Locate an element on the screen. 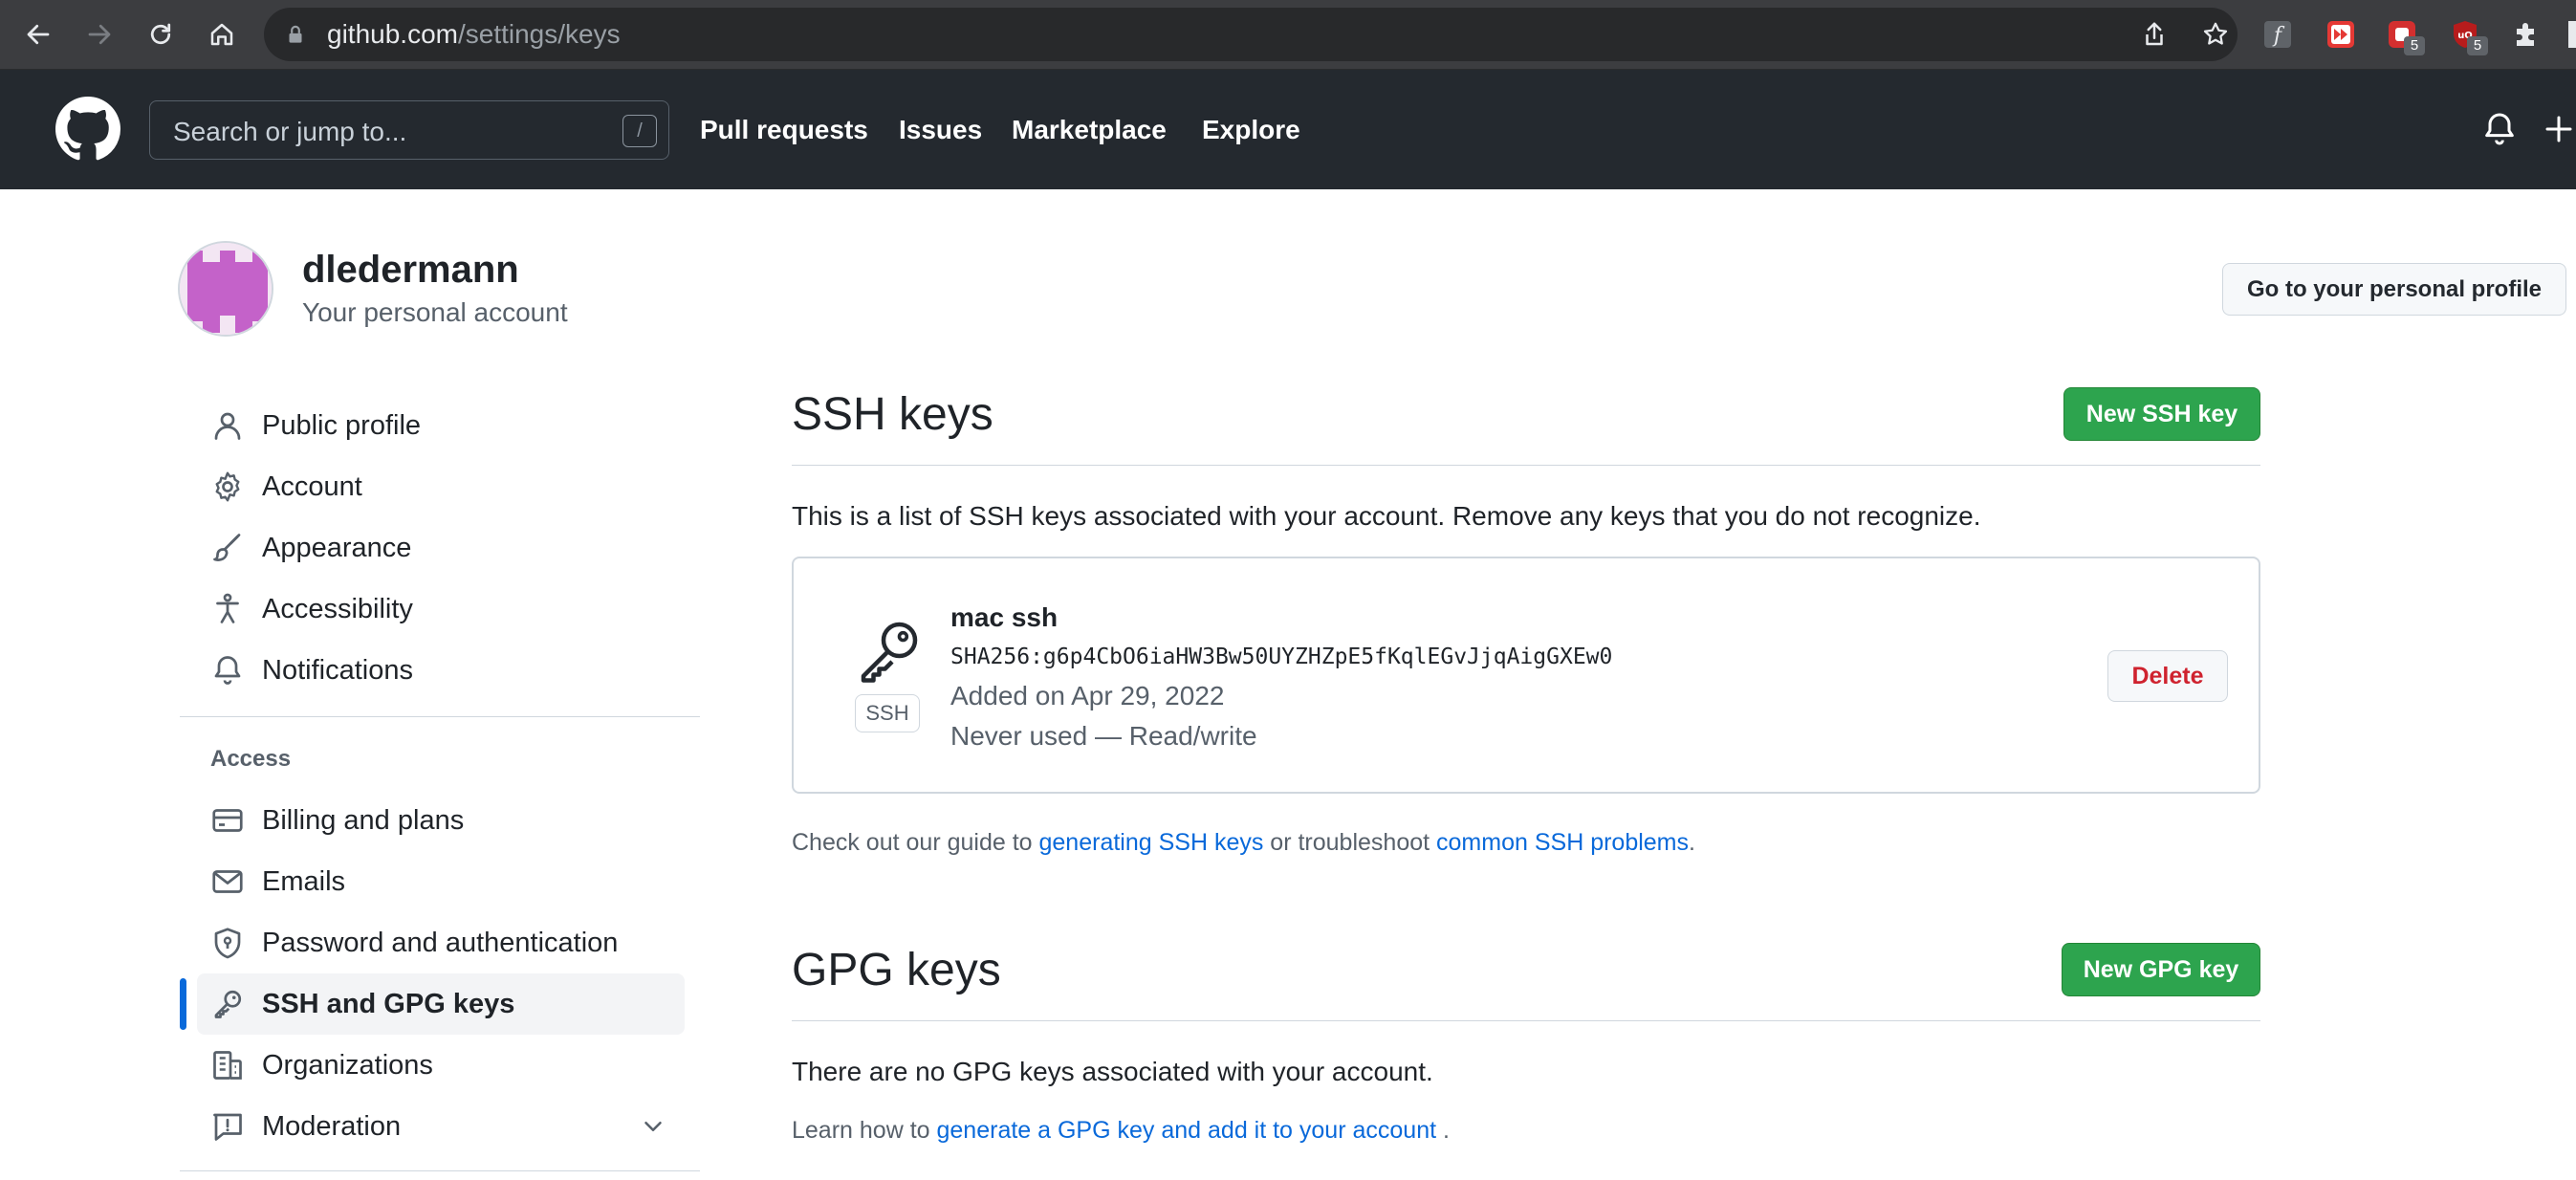  paintbrush-icon is located at coordinates (227, 548).